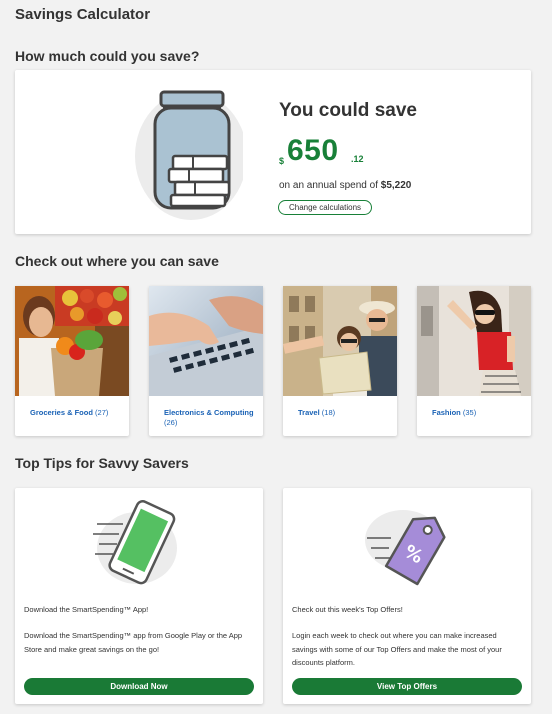 The width and height of the screenshot is (552, 714). What do you see at coordinates (83, 14) in the screenshot?
I see `page-title: Savings Calculator` at bounding box center [83, 14].